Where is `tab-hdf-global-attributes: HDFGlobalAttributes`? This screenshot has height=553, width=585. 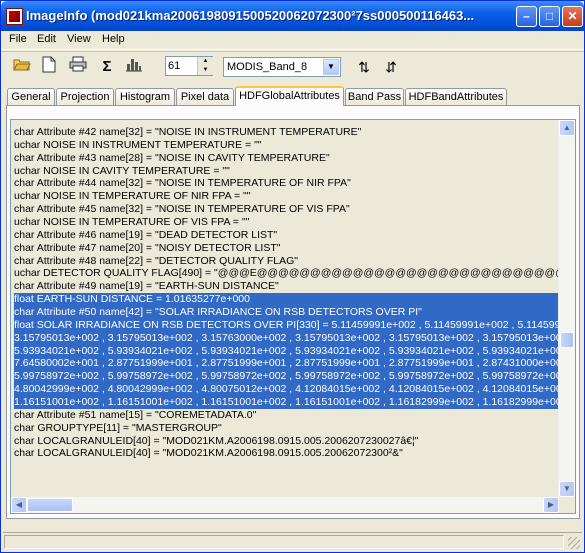
tab-hdf-global-attributes: HDFGlobalAttributes is located at coordinates (289, 96).